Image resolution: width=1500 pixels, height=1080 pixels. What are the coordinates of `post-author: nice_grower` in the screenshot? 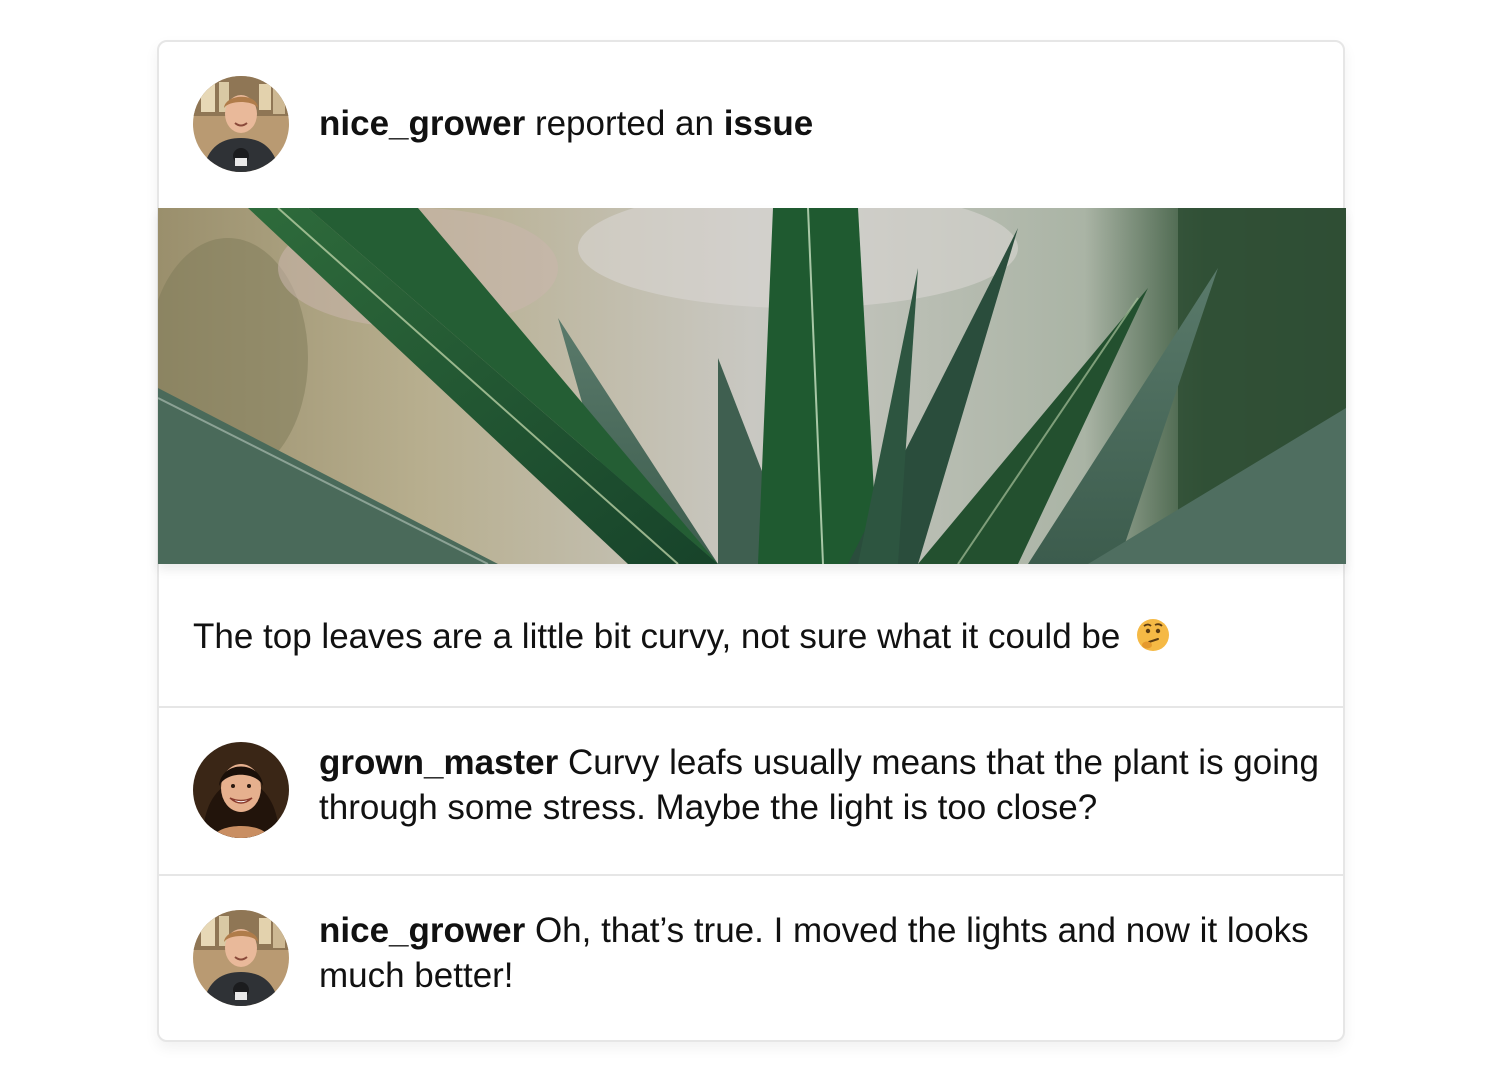 It's located at (422, 123).